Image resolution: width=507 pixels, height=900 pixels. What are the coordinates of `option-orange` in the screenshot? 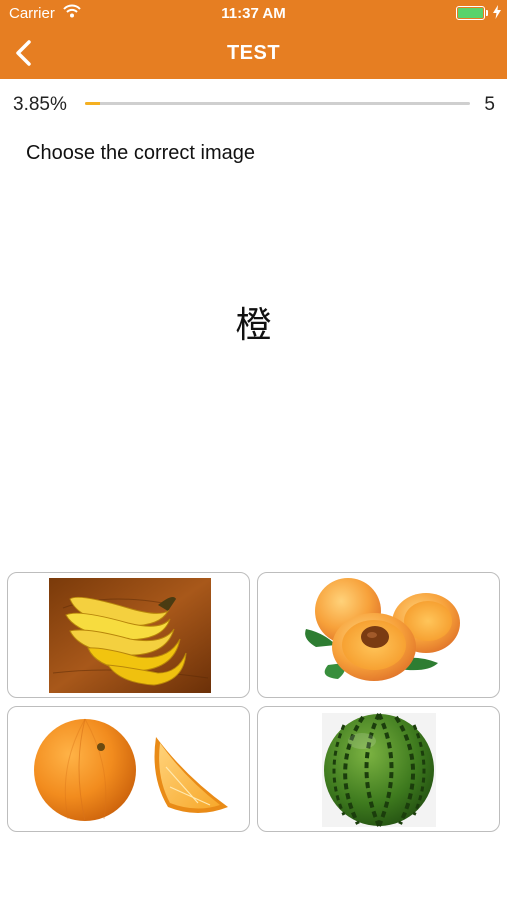 It's located at (128, 769).